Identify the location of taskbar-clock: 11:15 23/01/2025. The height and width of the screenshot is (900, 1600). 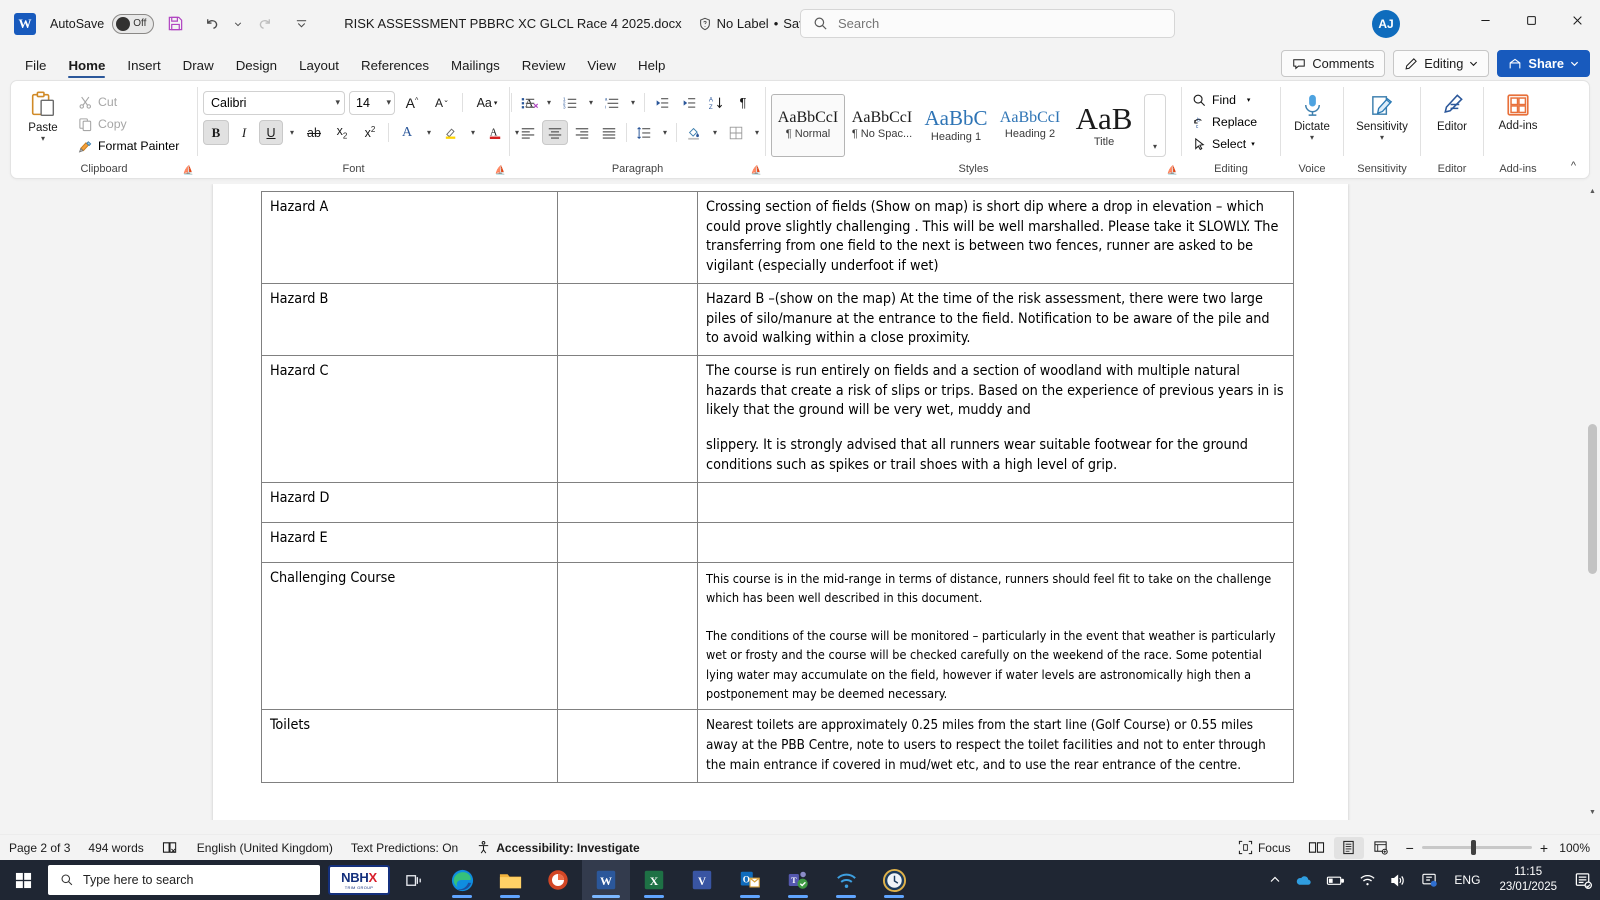
(1528, 880).